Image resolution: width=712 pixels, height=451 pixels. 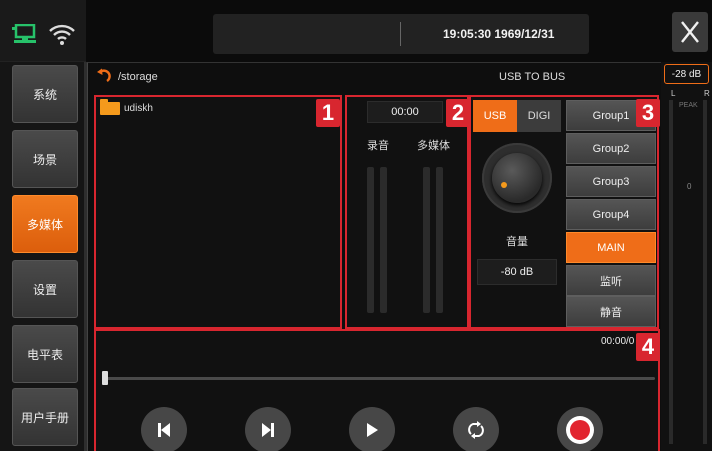 What do you see at coordinates (328, 113) in the screenshot?
I see `marker-1: 1` at bounding box center [328, 113].